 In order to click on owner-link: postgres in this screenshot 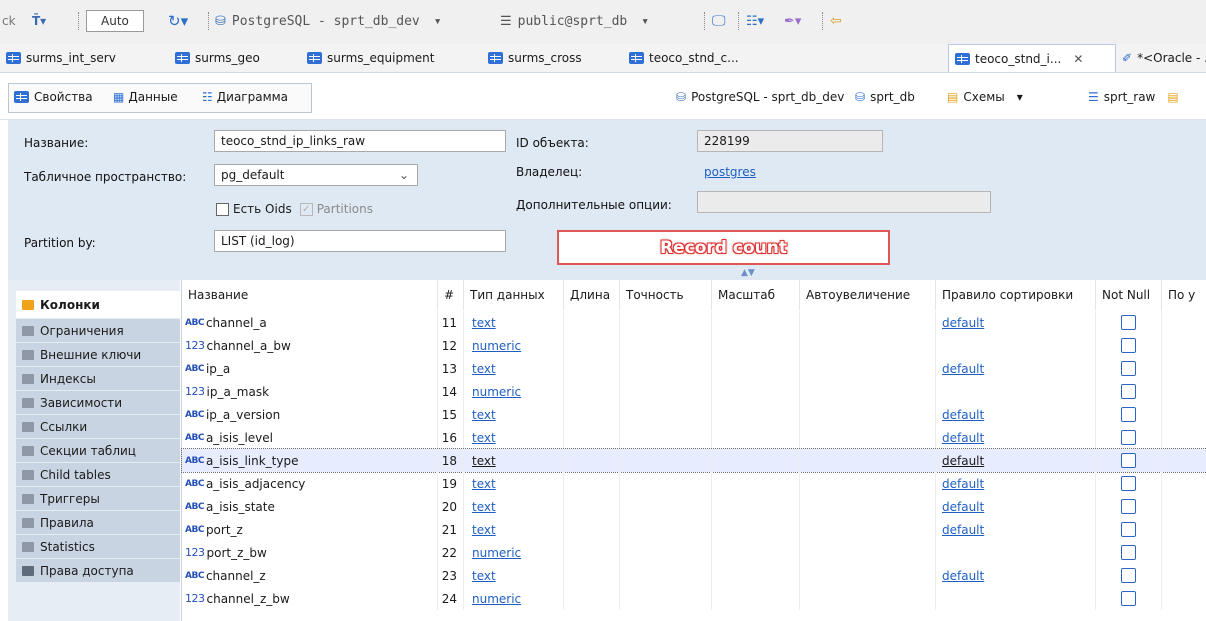, I will do `click(730, 172)`.